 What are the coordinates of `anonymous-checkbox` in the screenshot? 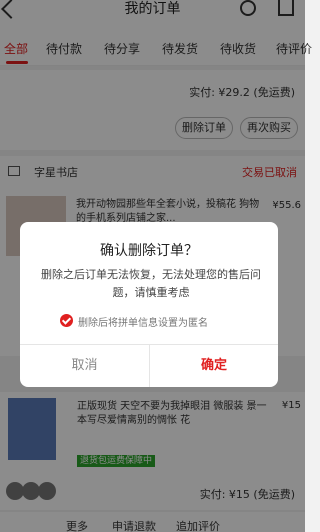 It's located at (66, 320).